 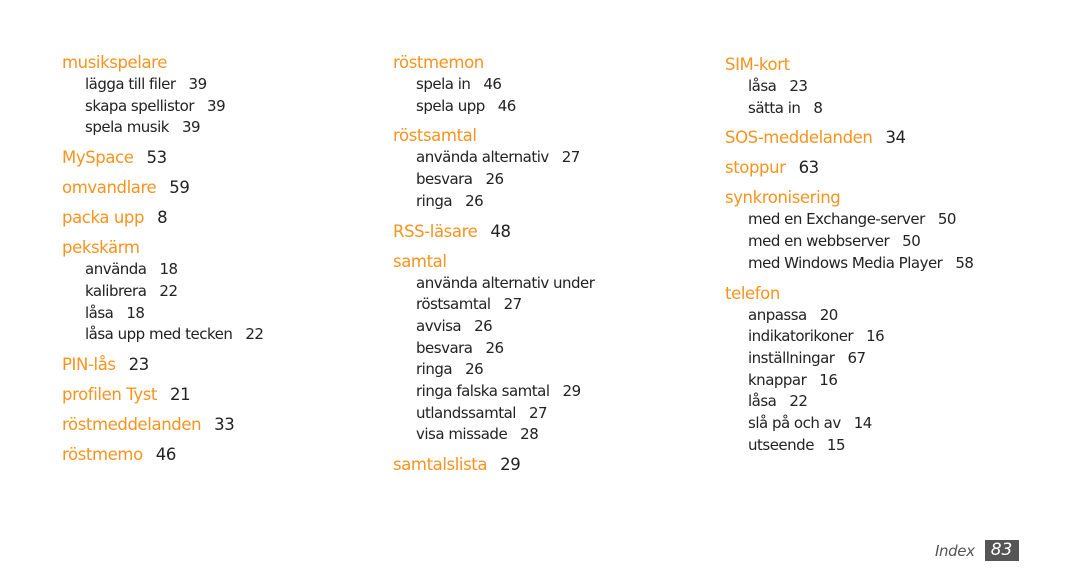 I want to click on index-term: pekskärm, so click(x=162, y=248).